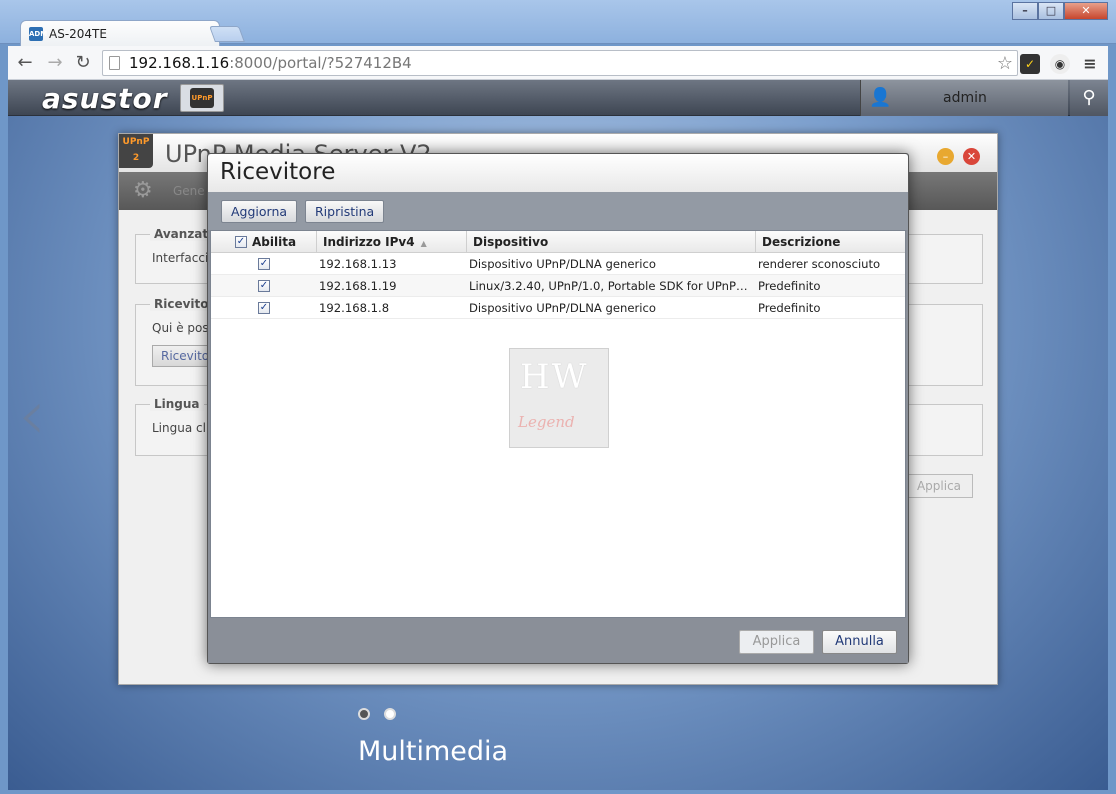  Describe the element at coordinates (78, 33) in the screenshot. I see `tab-title: AS-204TE` at that location.